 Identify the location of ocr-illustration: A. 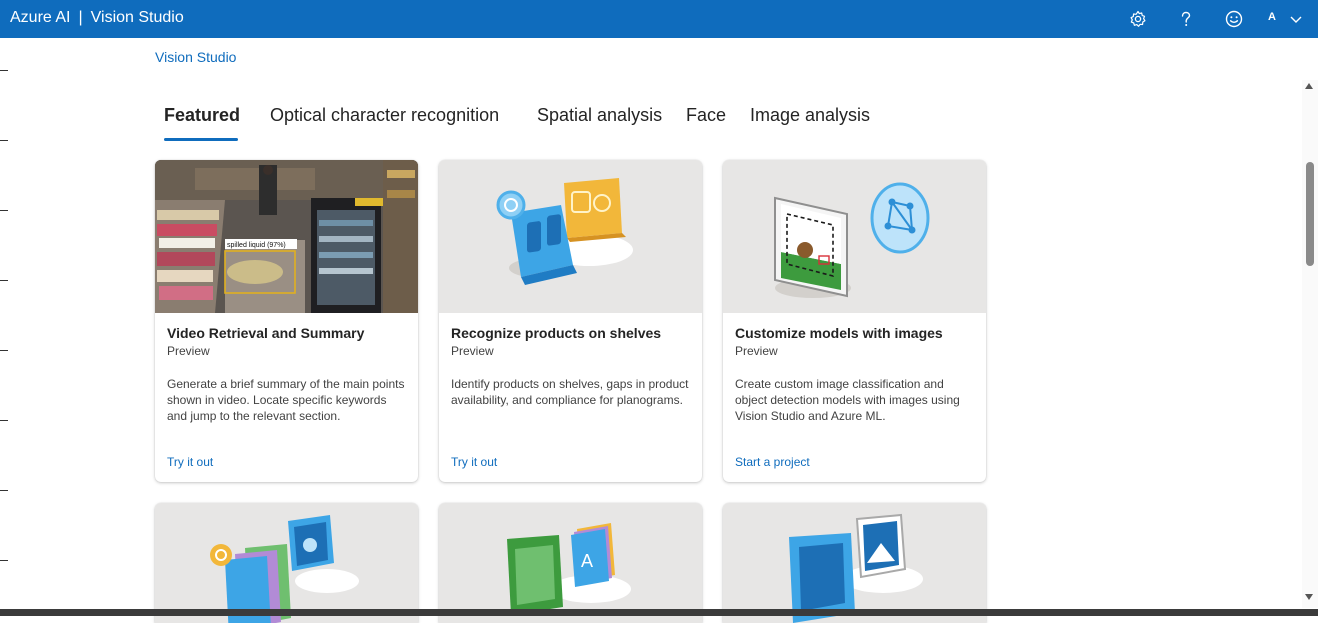
(570, 563).